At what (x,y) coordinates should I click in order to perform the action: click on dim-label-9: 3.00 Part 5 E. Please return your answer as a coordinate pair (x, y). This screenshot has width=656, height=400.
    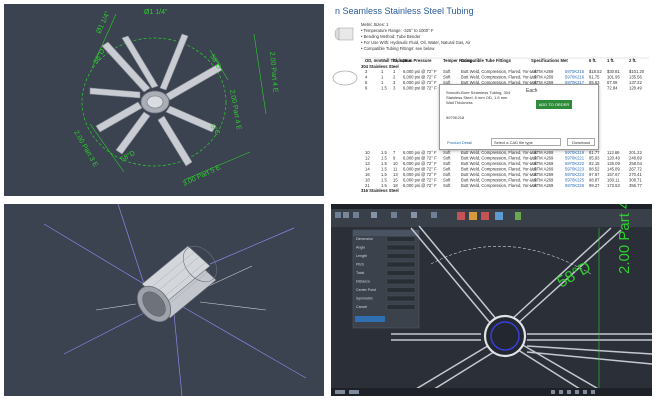
    Looking at the image, I should click on (202, 176).